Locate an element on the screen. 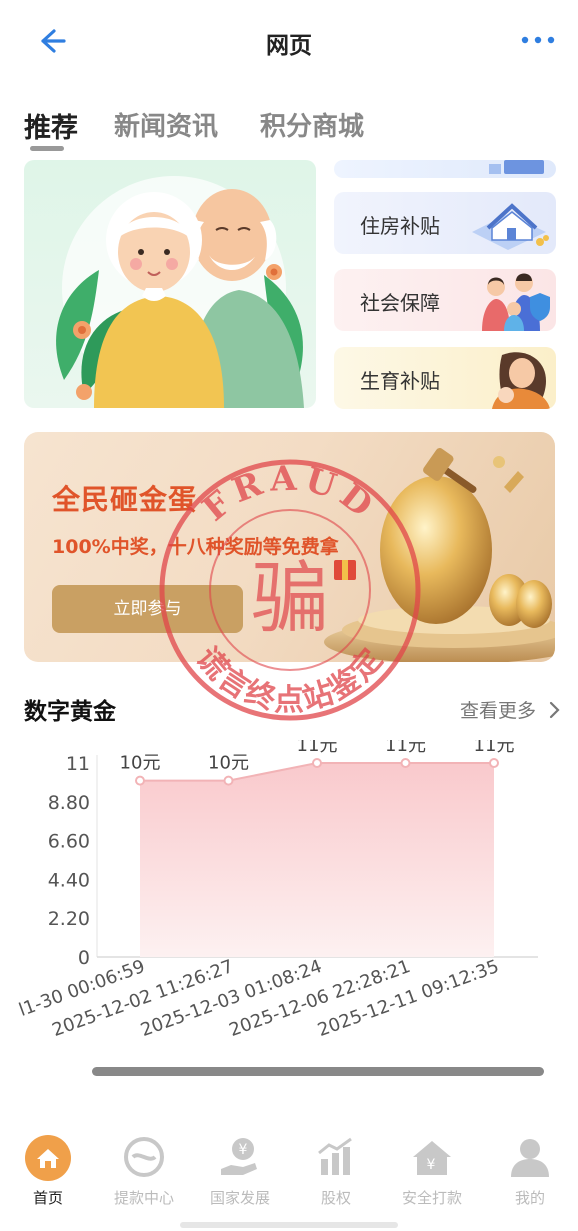 The height and width of the screenshot is (1231, 578). nav-label: 国家发展 is located at coordinates (239, 1198).